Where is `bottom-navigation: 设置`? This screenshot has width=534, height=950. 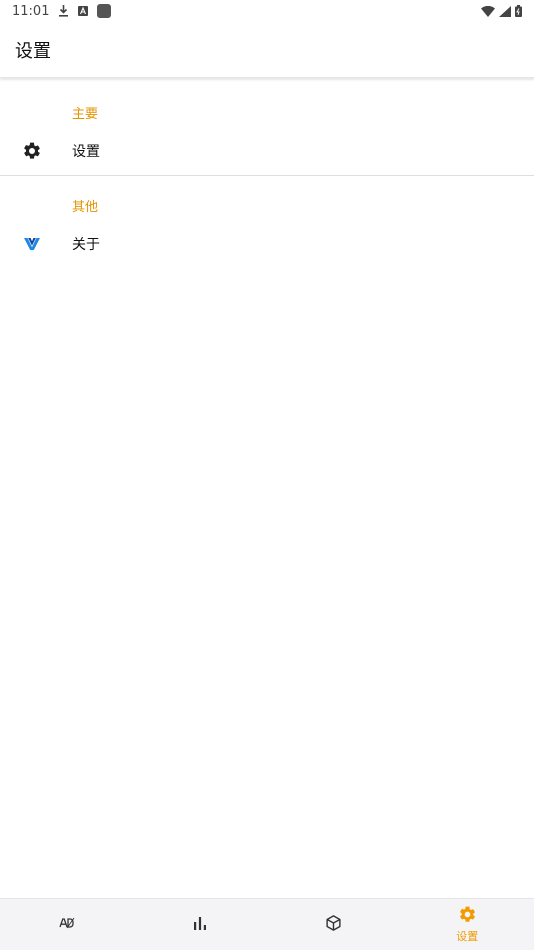 bottom-navigation: 设置 is located at coordinates (267, 924).